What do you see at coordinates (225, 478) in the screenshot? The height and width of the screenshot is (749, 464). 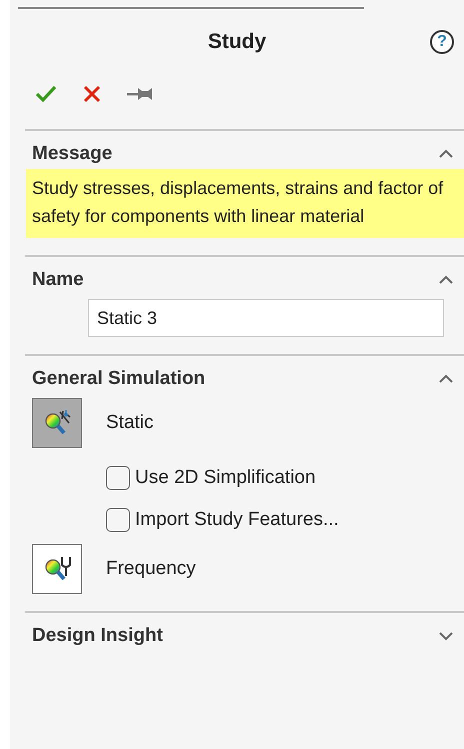 I see `checkbox-label: Use 2D Simplification` at bounding box center [225, 478].